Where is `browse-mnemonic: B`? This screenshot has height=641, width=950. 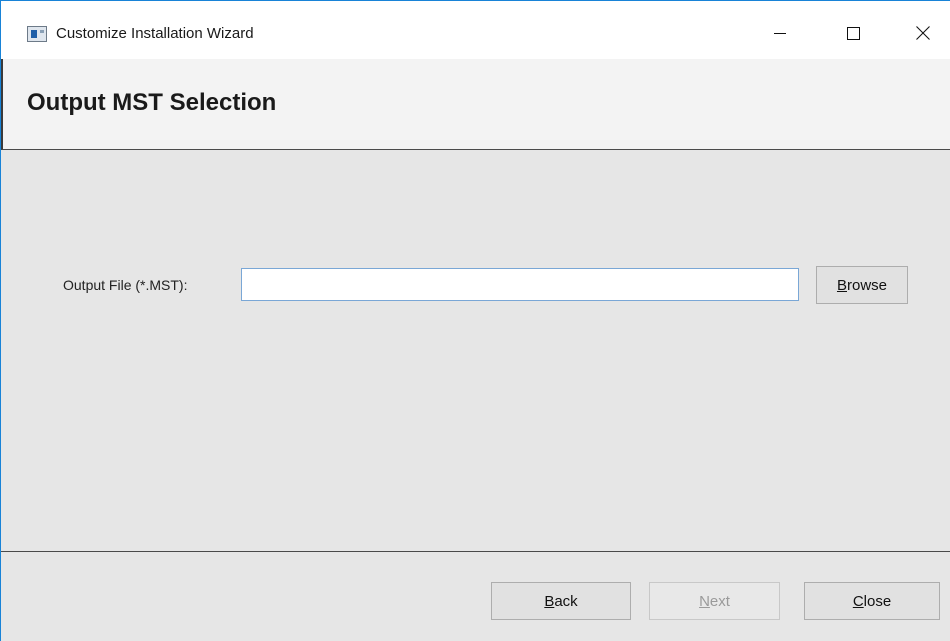
browse-mnemonic: B is located at coordinates (841, 285).